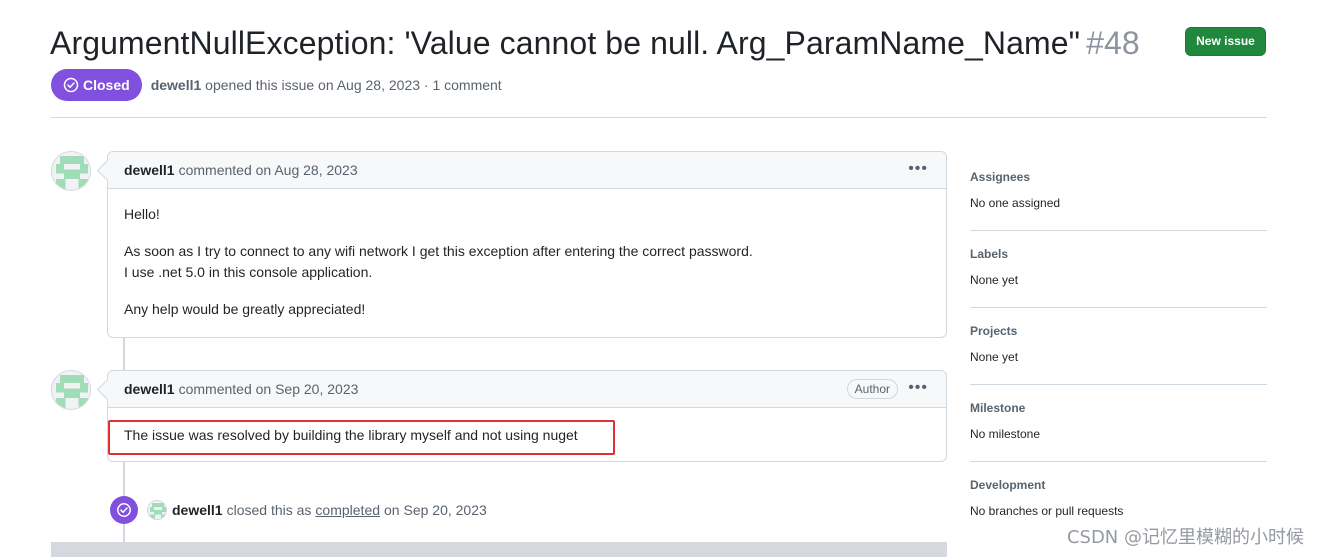 This screenshot has height=557, width=1320. Describe the element at coordinates (1118, 423) in the screenshot. I see `sidebar-milestone: Milestone No milestone` at that location.